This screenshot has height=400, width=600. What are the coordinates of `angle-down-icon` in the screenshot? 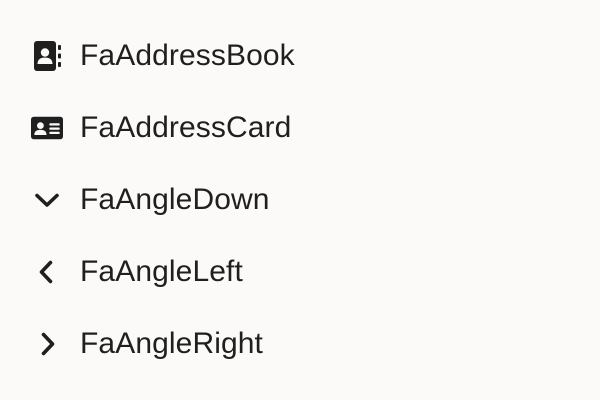 It's located at (47, 200).